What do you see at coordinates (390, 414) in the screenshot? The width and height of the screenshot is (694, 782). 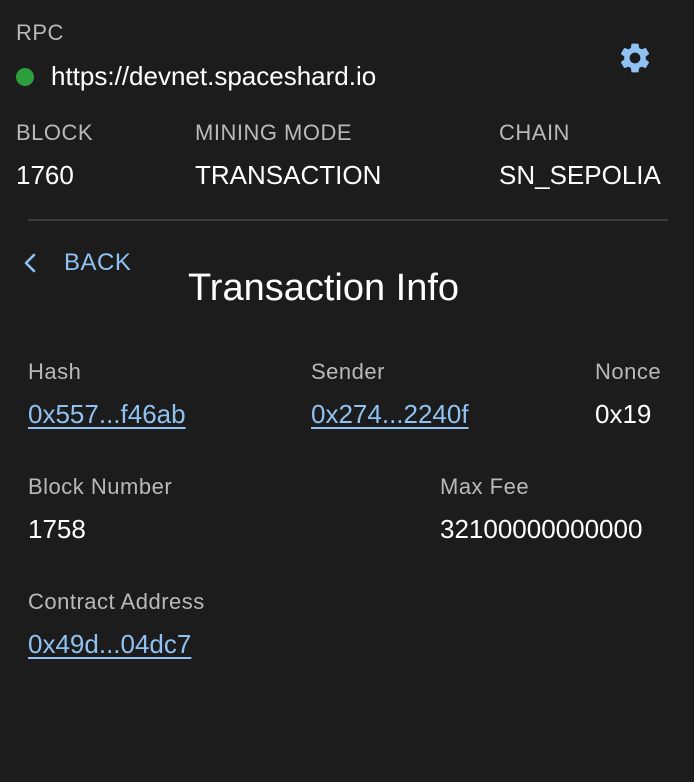 I see `sender-link: 0x274...2240f` at bounding box center [390, 414].